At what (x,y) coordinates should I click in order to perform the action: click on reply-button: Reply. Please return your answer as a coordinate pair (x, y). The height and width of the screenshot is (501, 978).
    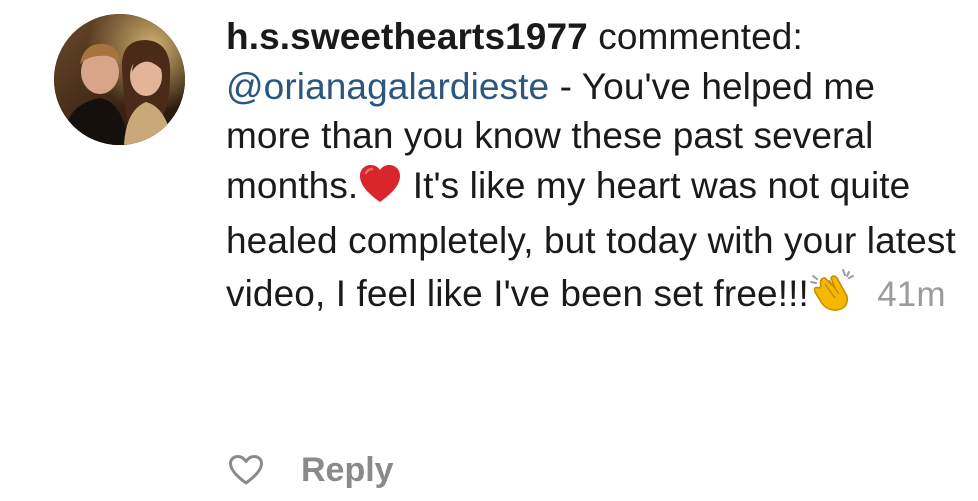
    Looking at the image, I should click on (347, 470).